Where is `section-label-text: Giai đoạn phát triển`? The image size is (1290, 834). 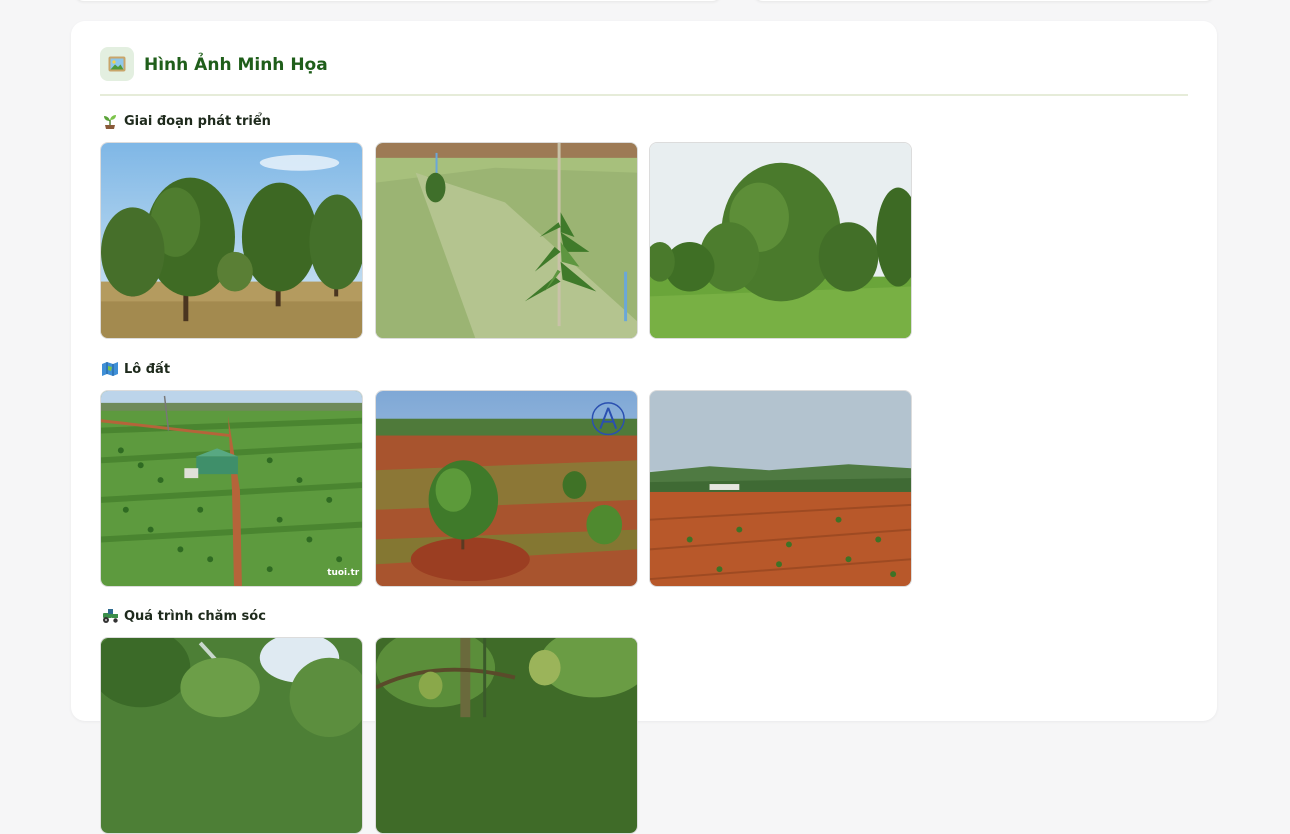
section-label-text: Giai đoạn phát triển is located at coordinates (197, 121).